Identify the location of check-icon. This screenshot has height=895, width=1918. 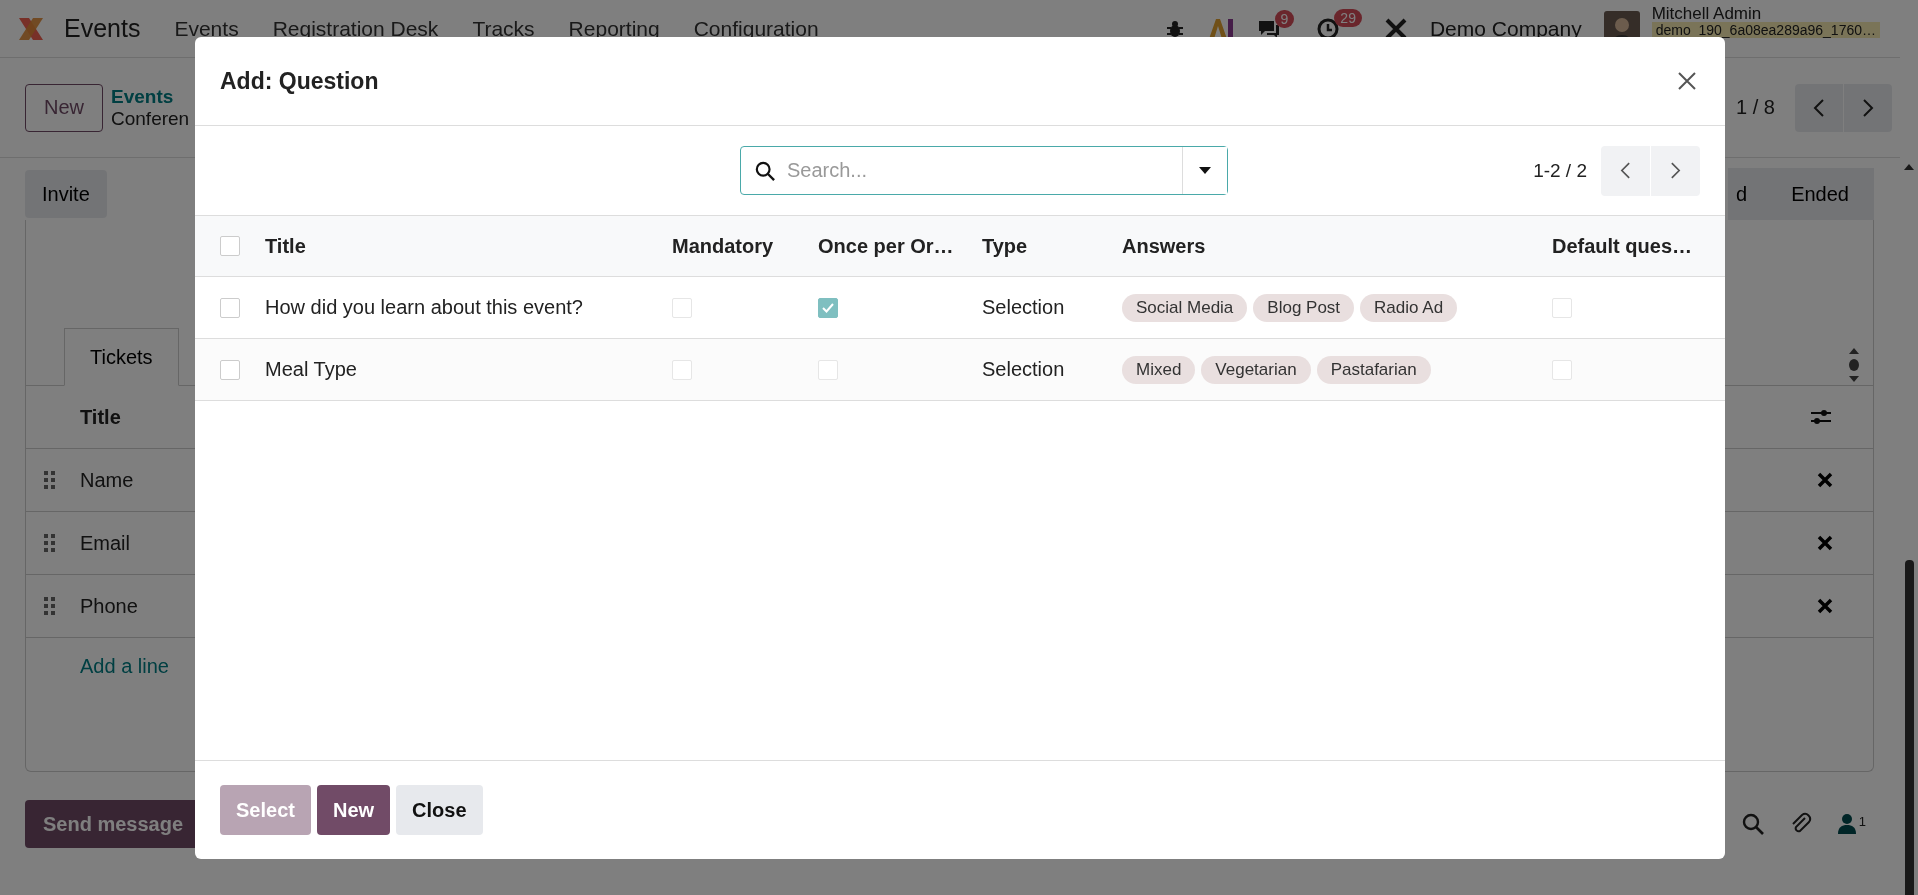
(828, 307).